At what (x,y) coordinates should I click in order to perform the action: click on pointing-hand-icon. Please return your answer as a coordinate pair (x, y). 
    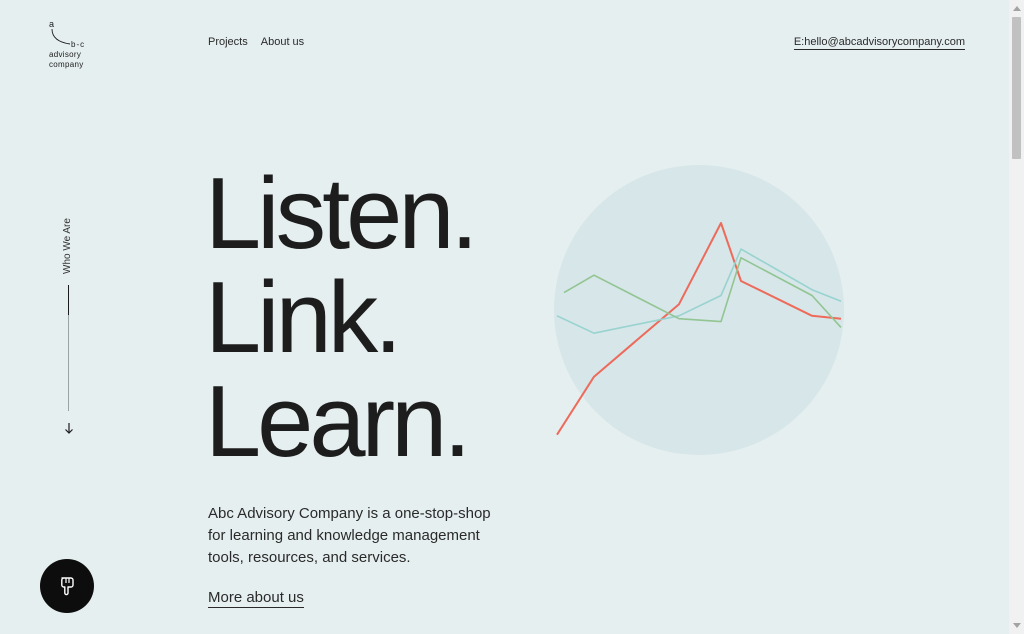
    Looking at the image, I should click on (67, 586).